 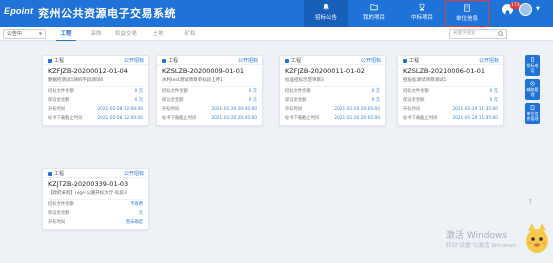 I want to click on search-placeholder: 关键字搜索, so click(x=464, y=33).